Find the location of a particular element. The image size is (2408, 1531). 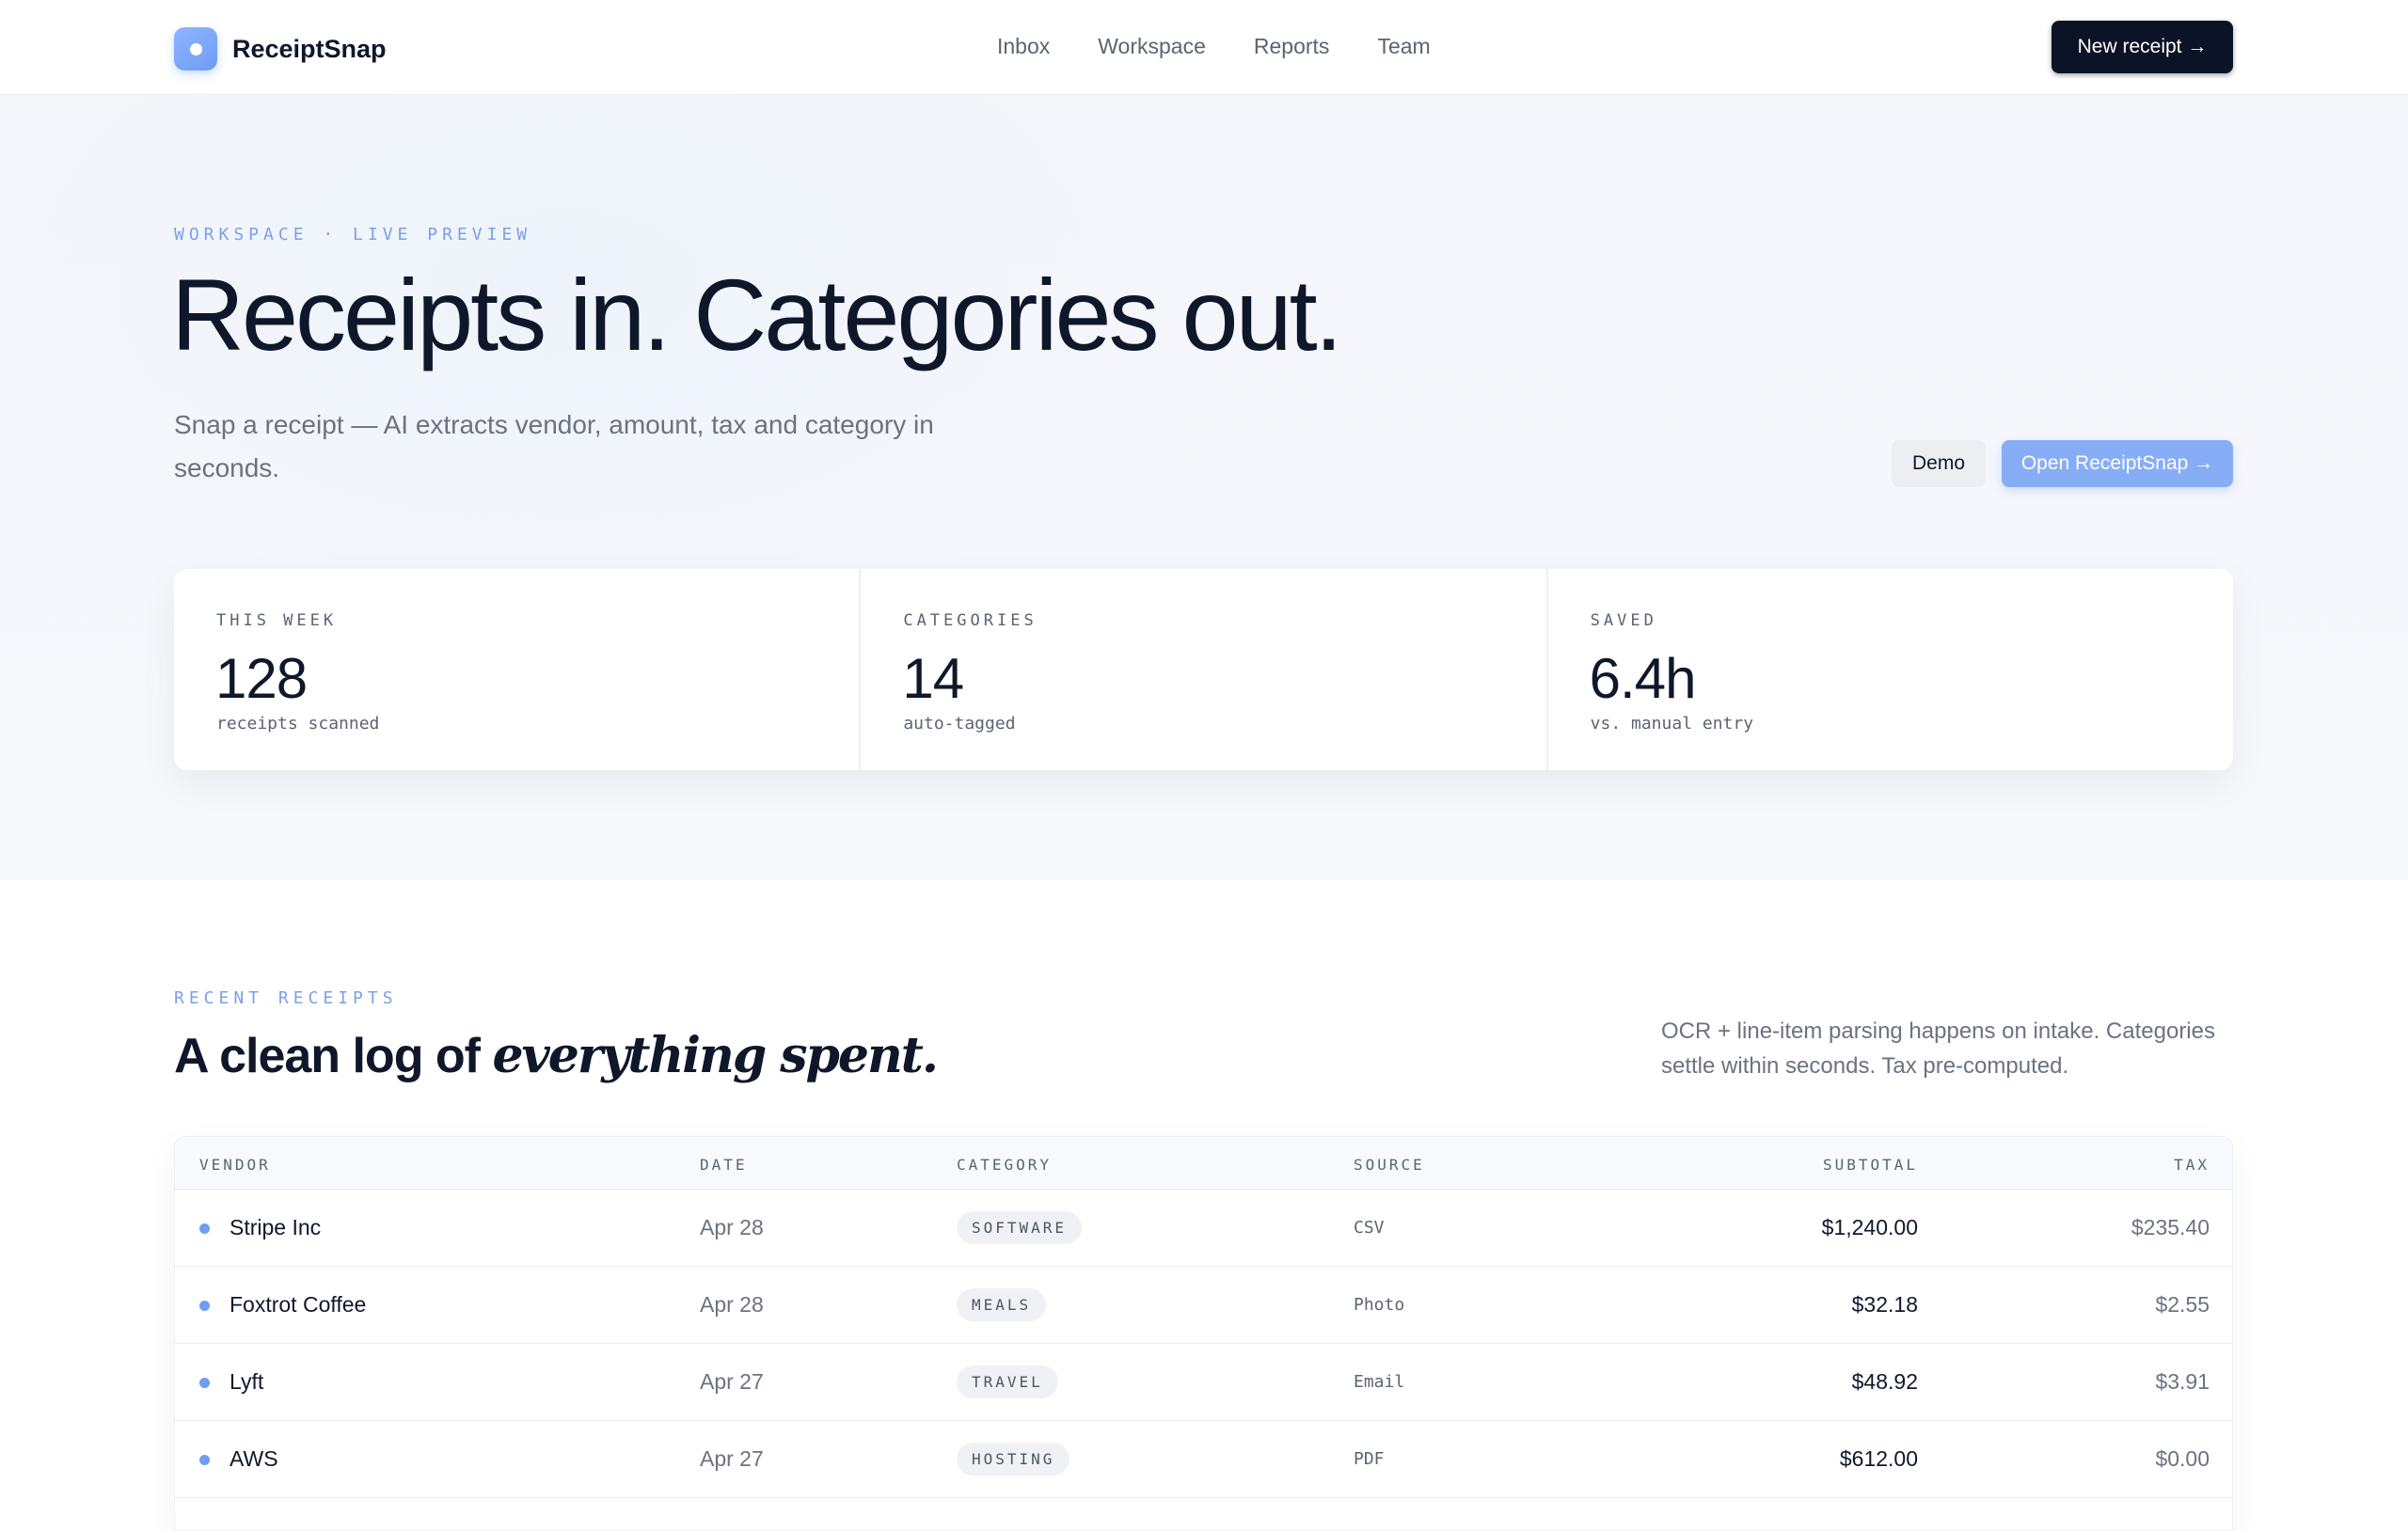

col-vendor: VENDOR is located at coordinates (235, 1165).